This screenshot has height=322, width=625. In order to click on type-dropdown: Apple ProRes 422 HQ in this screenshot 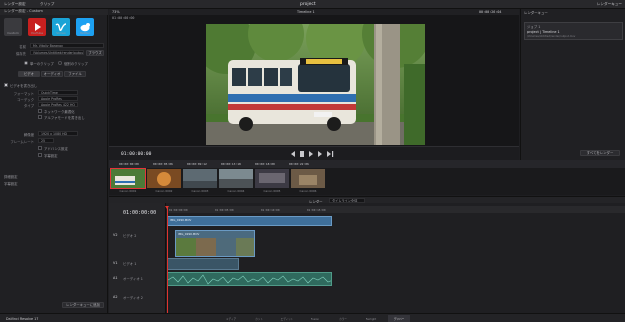, I will do `click(58, 104)`.